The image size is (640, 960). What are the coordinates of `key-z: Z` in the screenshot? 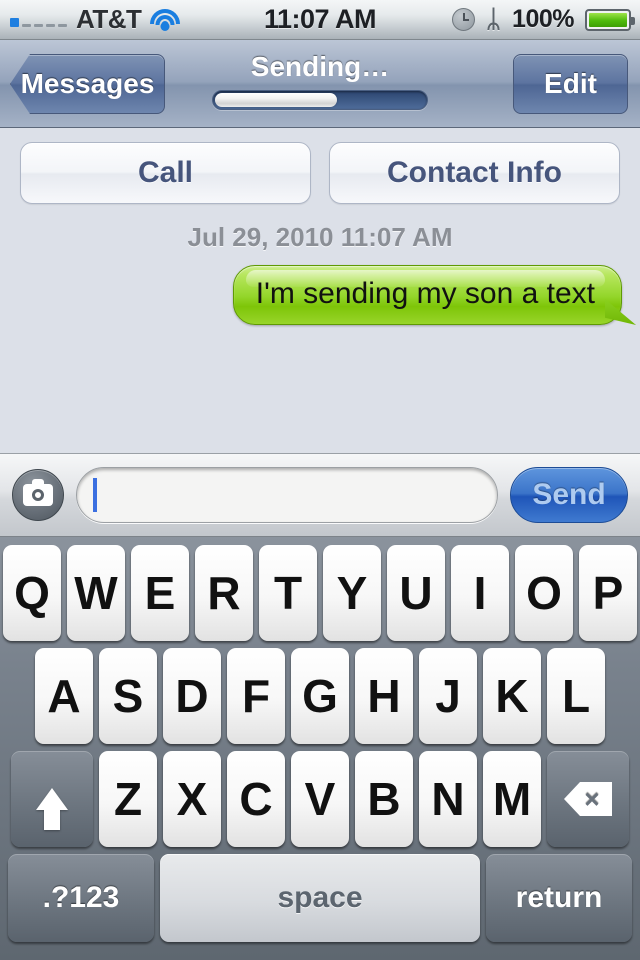 It's located at (128, 799).